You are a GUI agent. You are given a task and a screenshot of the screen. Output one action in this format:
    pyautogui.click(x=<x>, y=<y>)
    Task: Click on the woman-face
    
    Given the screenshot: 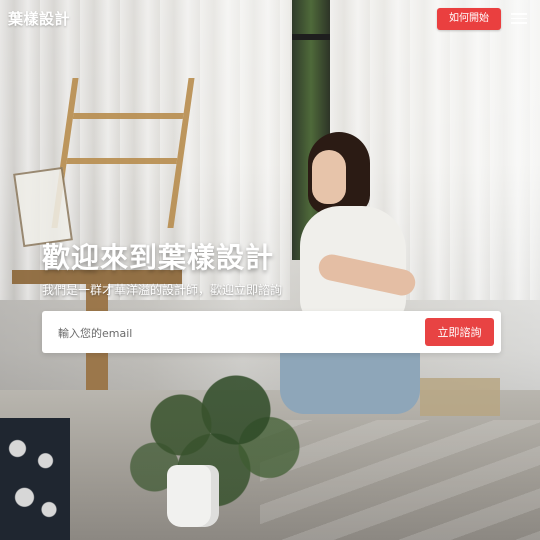 What is the action you would take?
    pyautogui.click(x=329, y=177)
    